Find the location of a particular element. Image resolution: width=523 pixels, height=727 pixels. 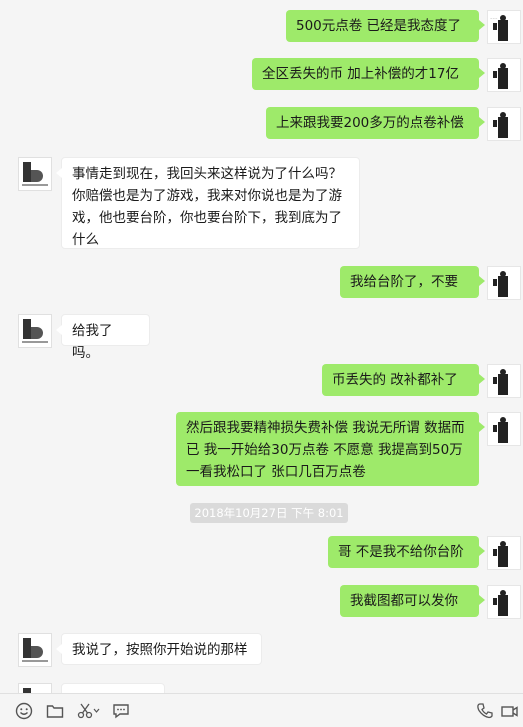

message-bubble-contact is located at coordinates (113, 688).